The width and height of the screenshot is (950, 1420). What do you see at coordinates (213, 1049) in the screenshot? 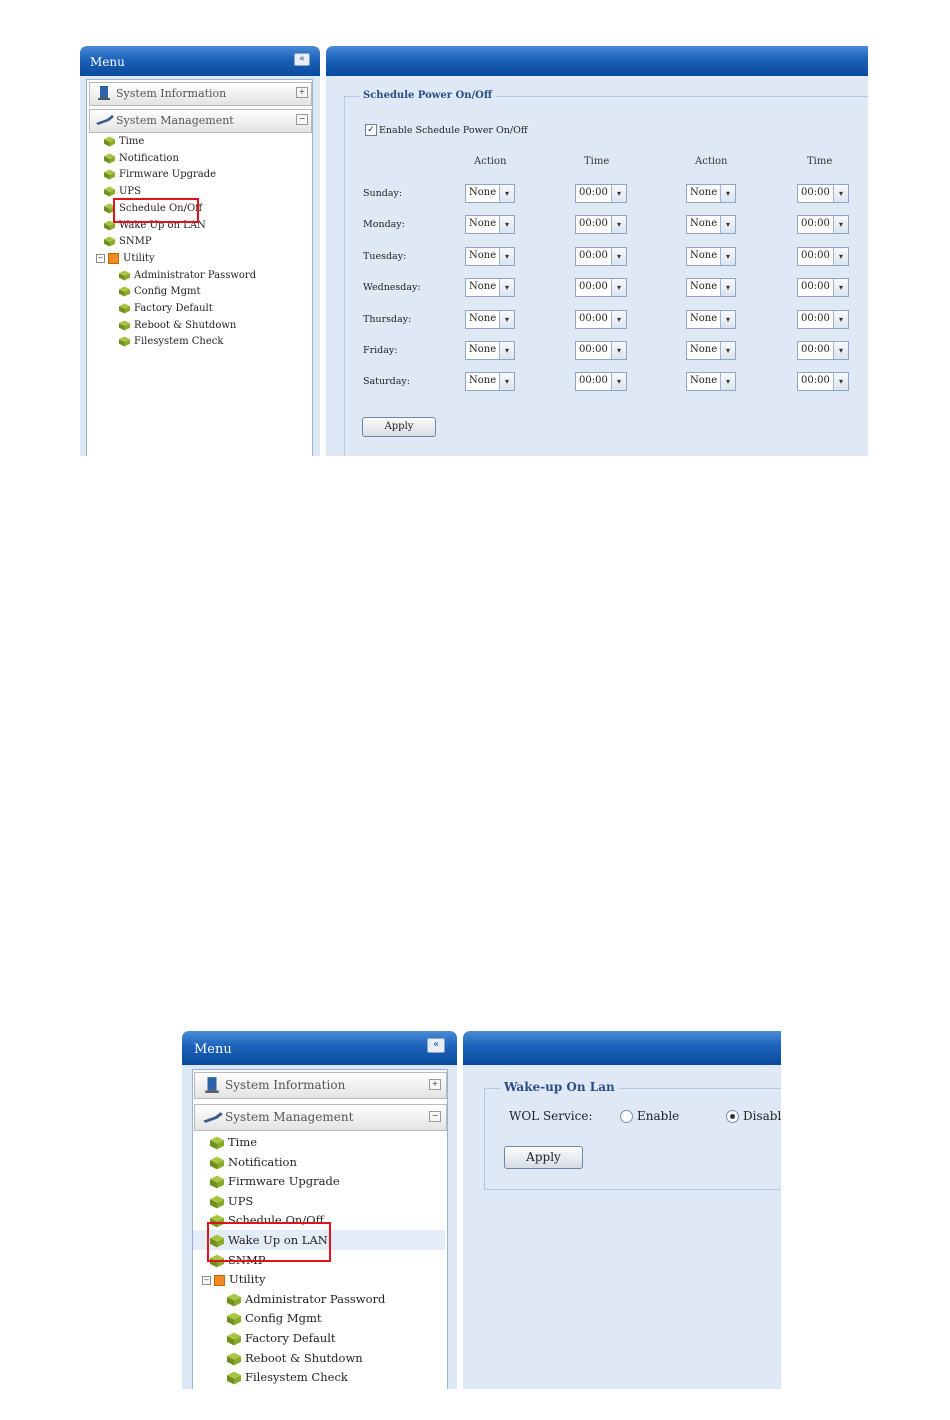
I see `menu-title: Menu` at bounding box center [213, 1049].